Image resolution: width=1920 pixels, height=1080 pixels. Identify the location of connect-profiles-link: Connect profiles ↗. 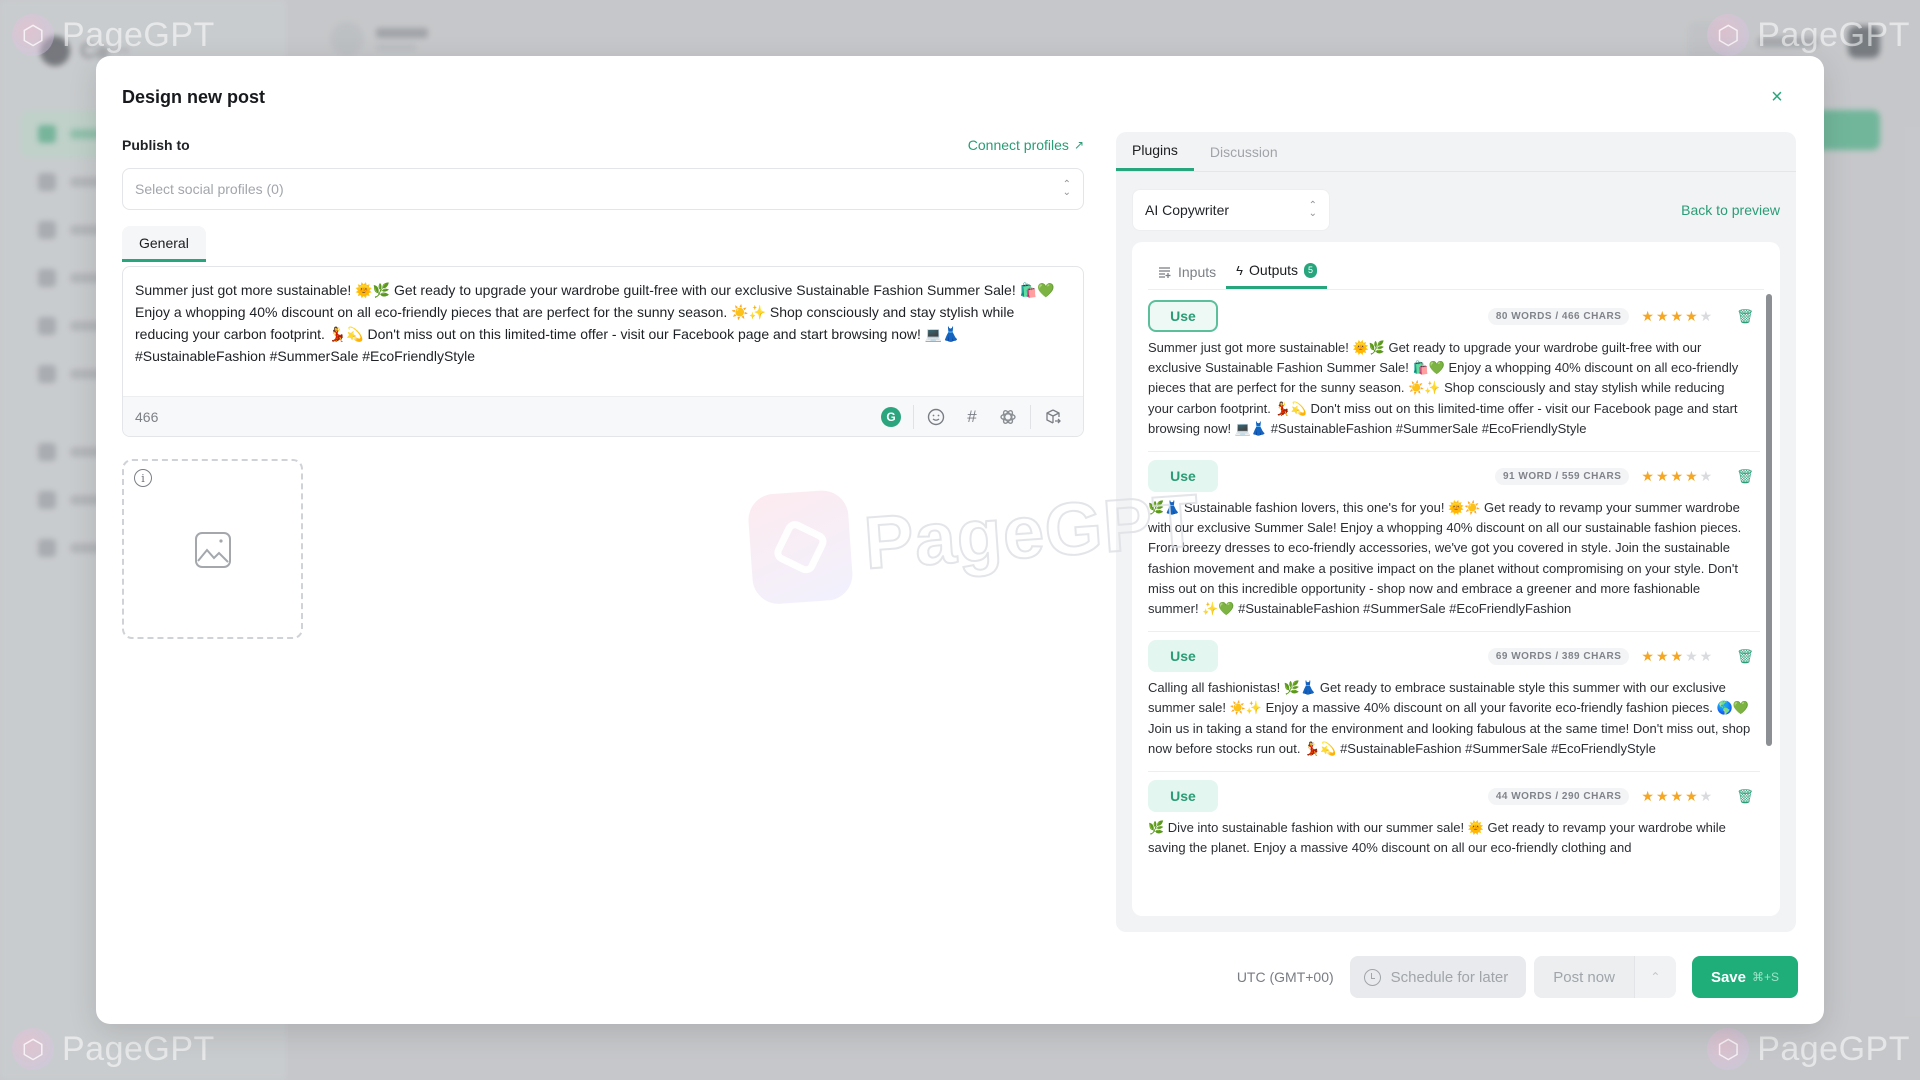
(1026, 145).